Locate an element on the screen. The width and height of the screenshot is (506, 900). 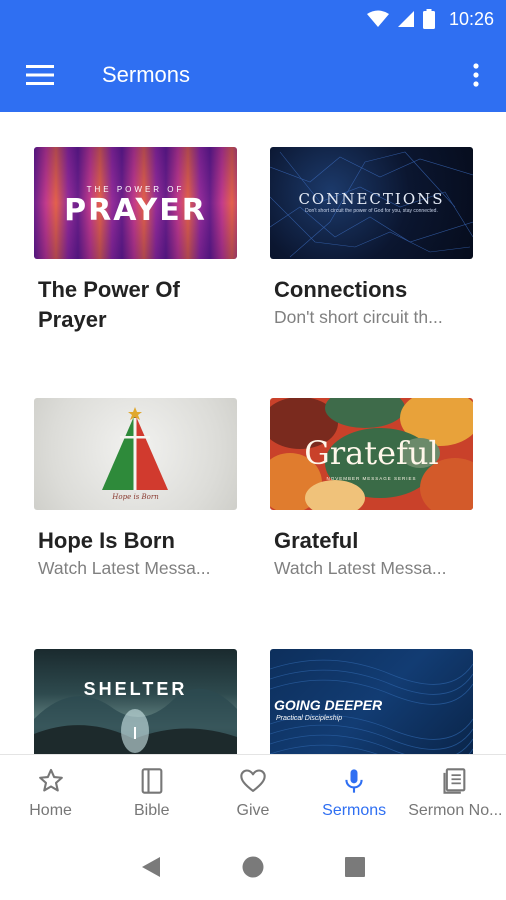
more-vertical-icon is located at coordinates (476, 75).